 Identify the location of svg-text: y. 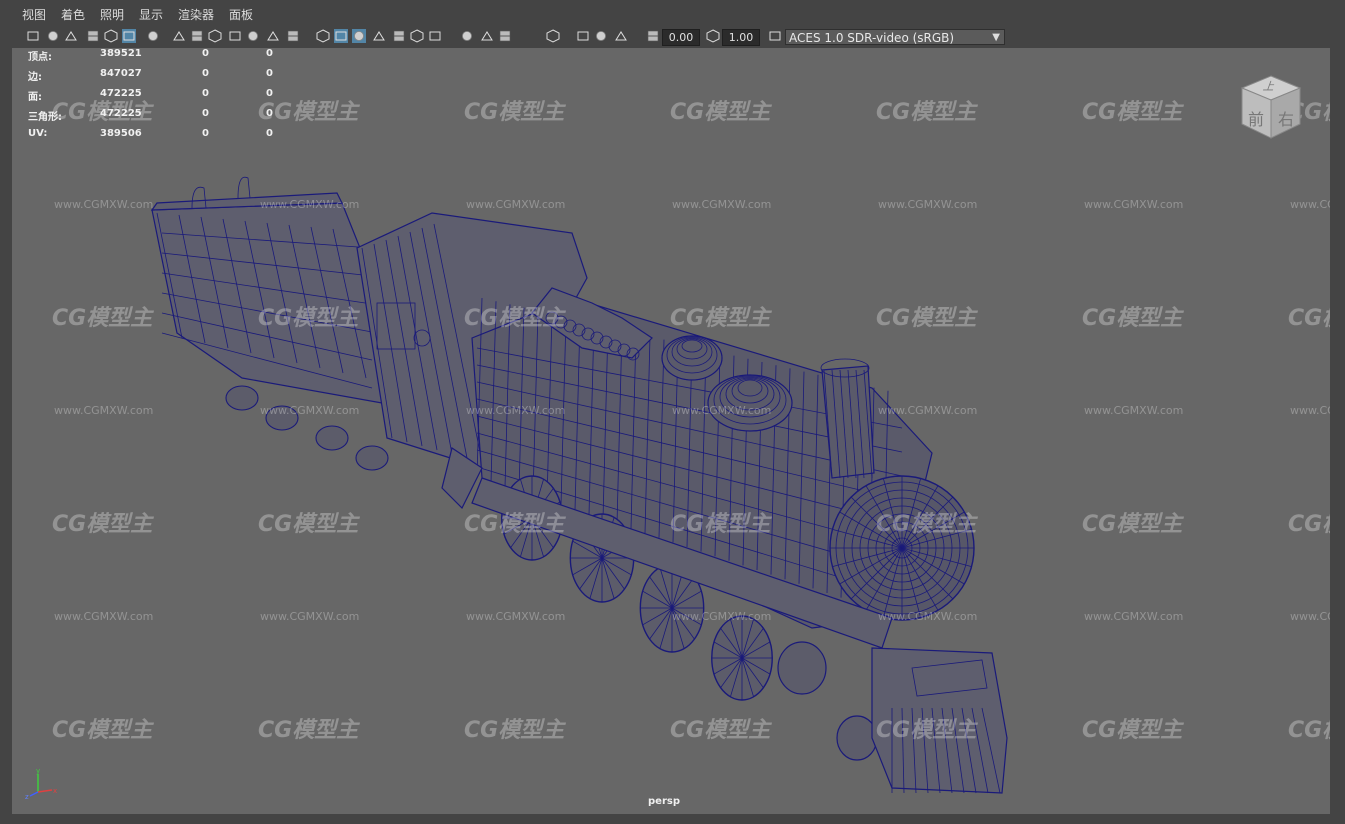
(38, 771).